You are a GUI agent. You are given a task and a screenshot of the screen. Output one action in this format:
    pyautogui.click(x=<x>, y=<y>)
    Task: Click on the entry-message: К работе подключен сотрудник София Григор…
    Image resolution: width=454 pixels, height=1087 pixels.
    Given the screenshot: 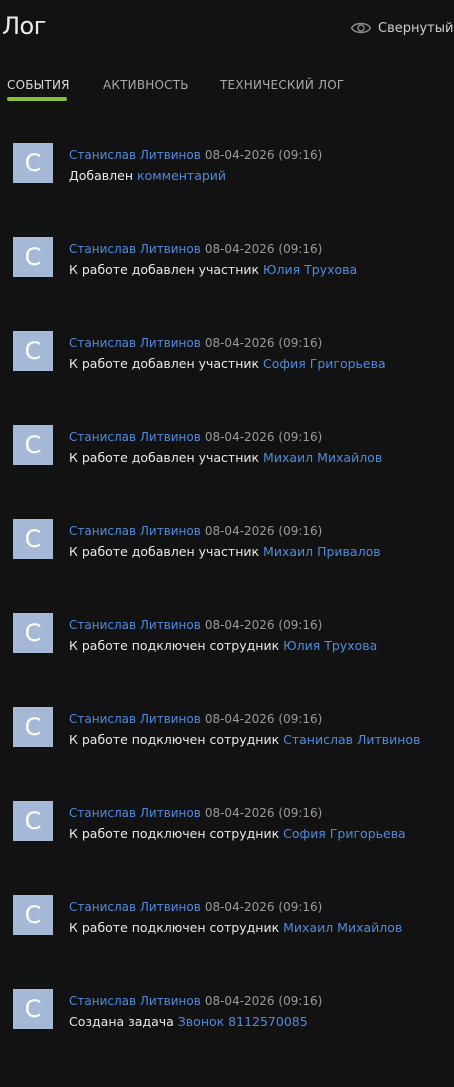 What is the action you would take?
    pyautogui.click(x=237, y=834)
    